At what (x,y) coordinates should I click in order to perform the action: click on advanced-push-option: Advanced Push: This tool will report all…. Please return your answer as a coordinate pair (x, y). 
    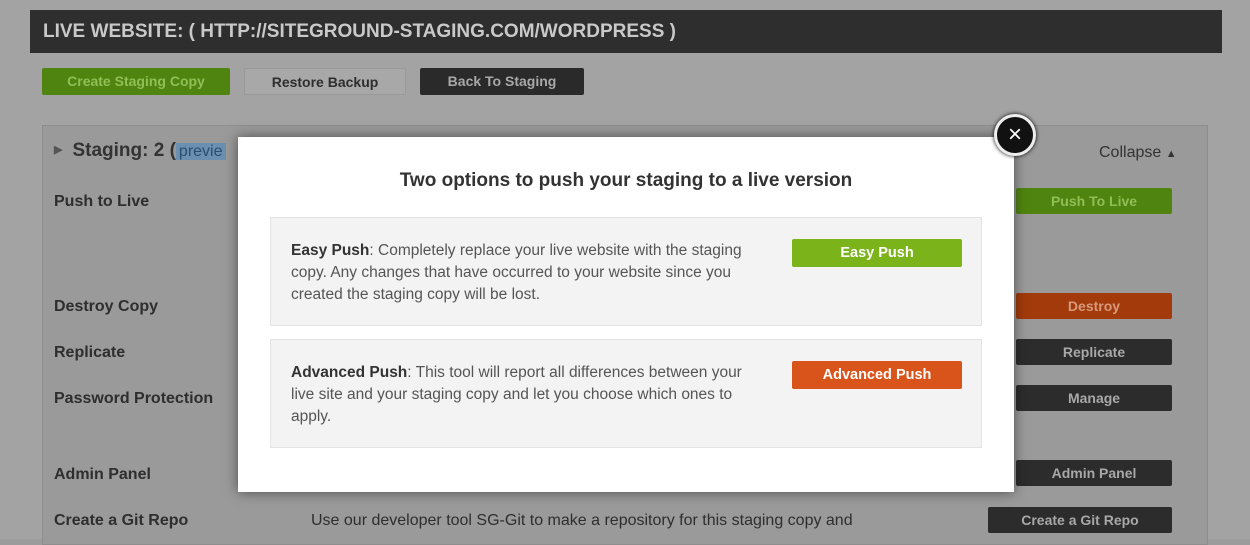
    Looking at the image, I should click on (626, 393).